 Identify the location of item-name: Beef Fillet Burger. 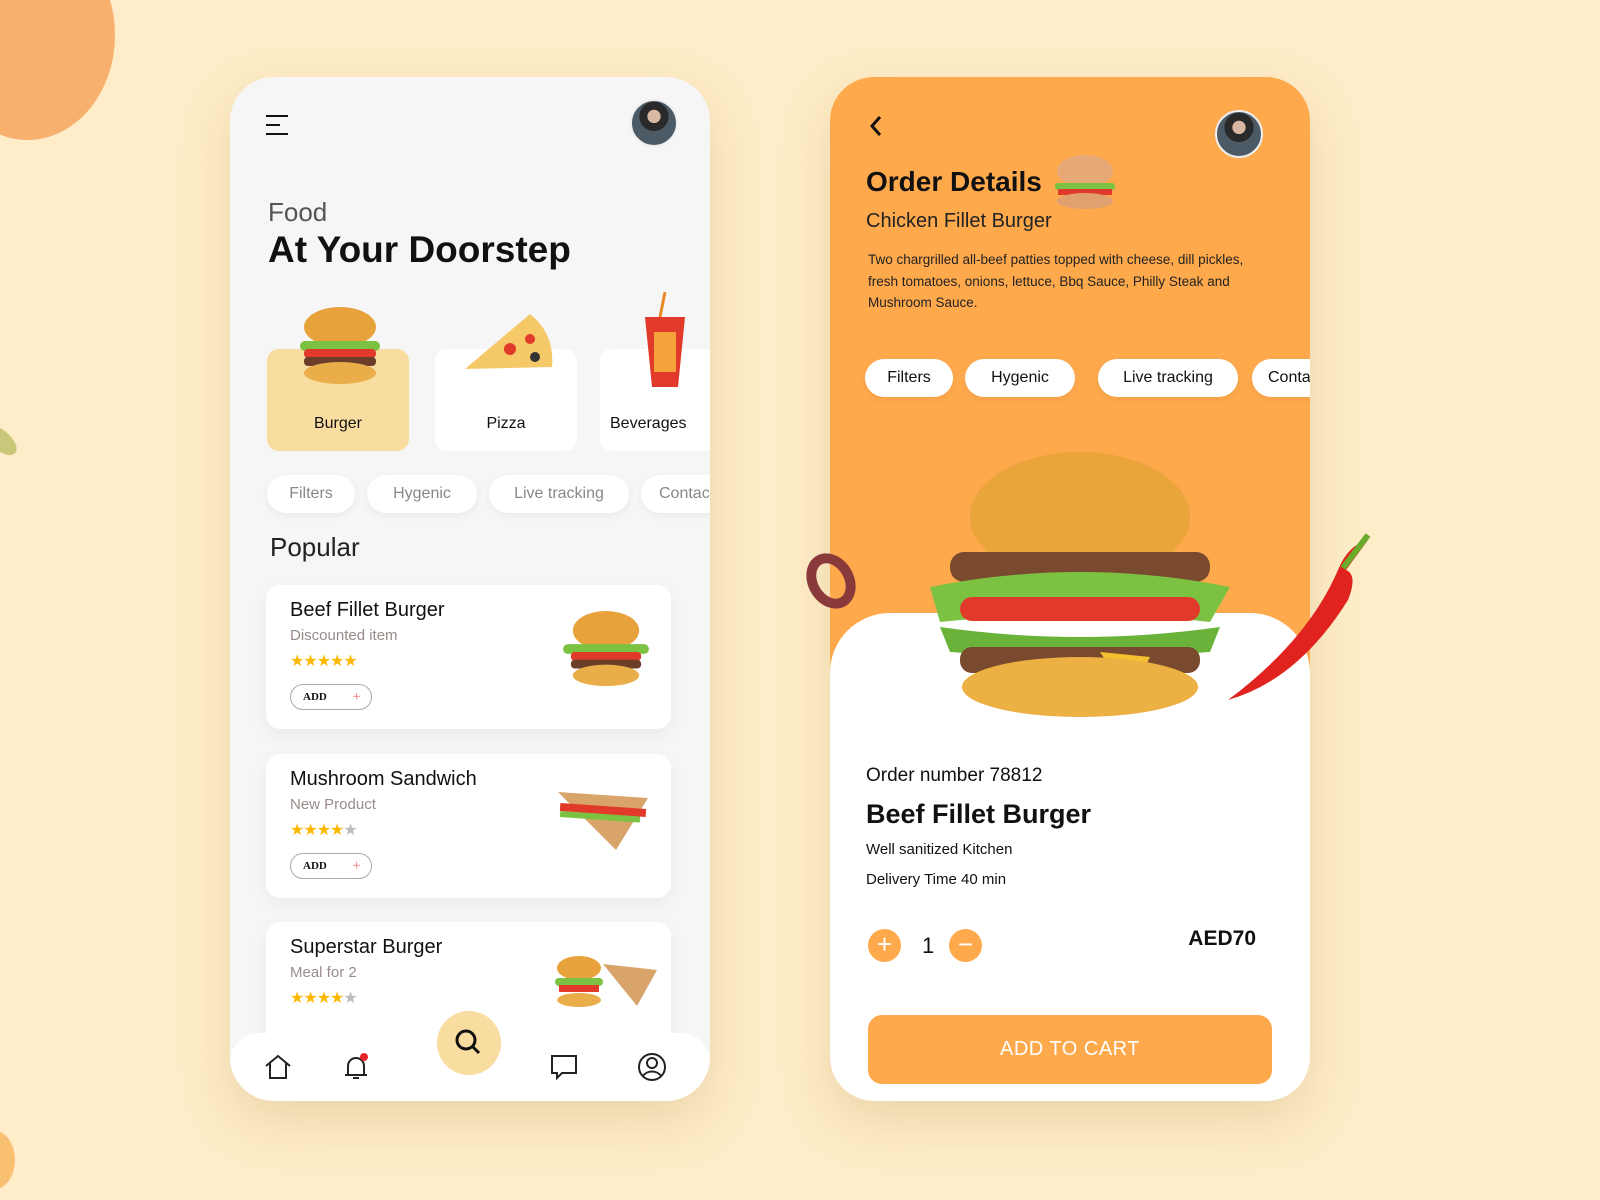
(367, 610).